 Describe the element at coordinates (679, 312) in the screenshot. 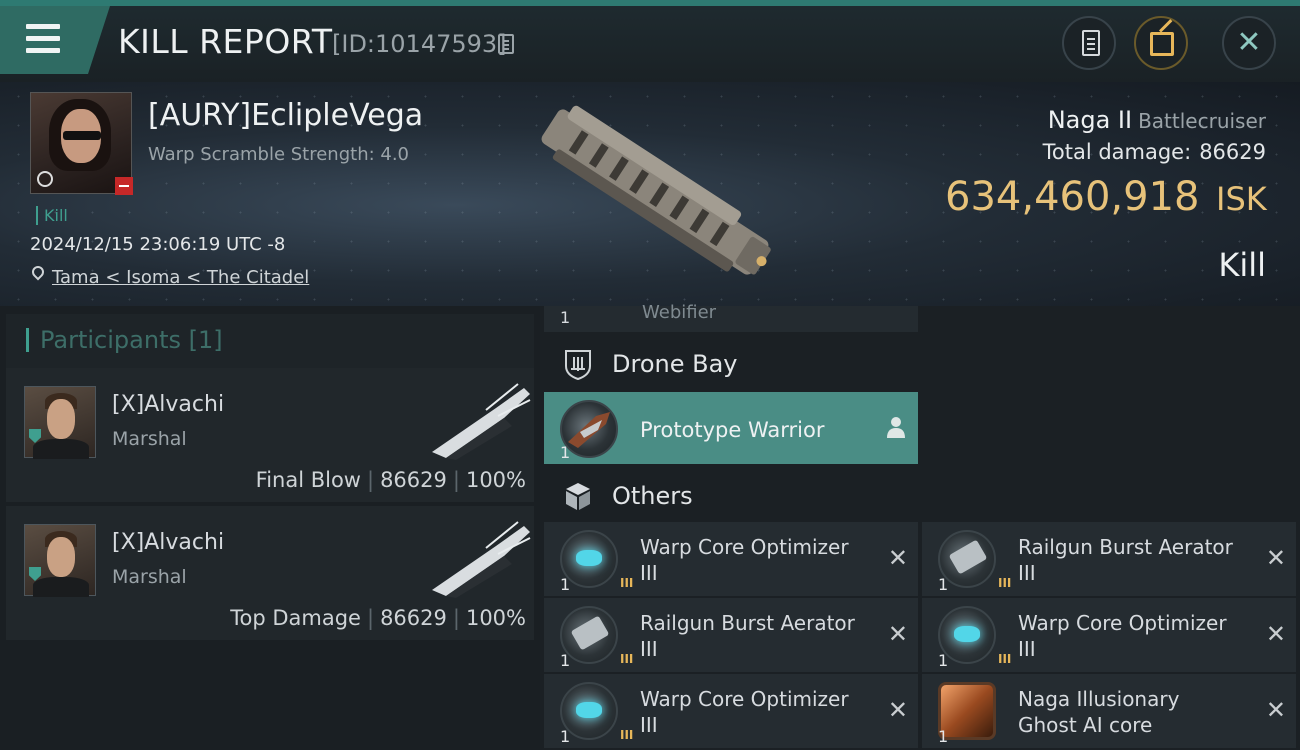

I see `item-name: Webifier` at that location.